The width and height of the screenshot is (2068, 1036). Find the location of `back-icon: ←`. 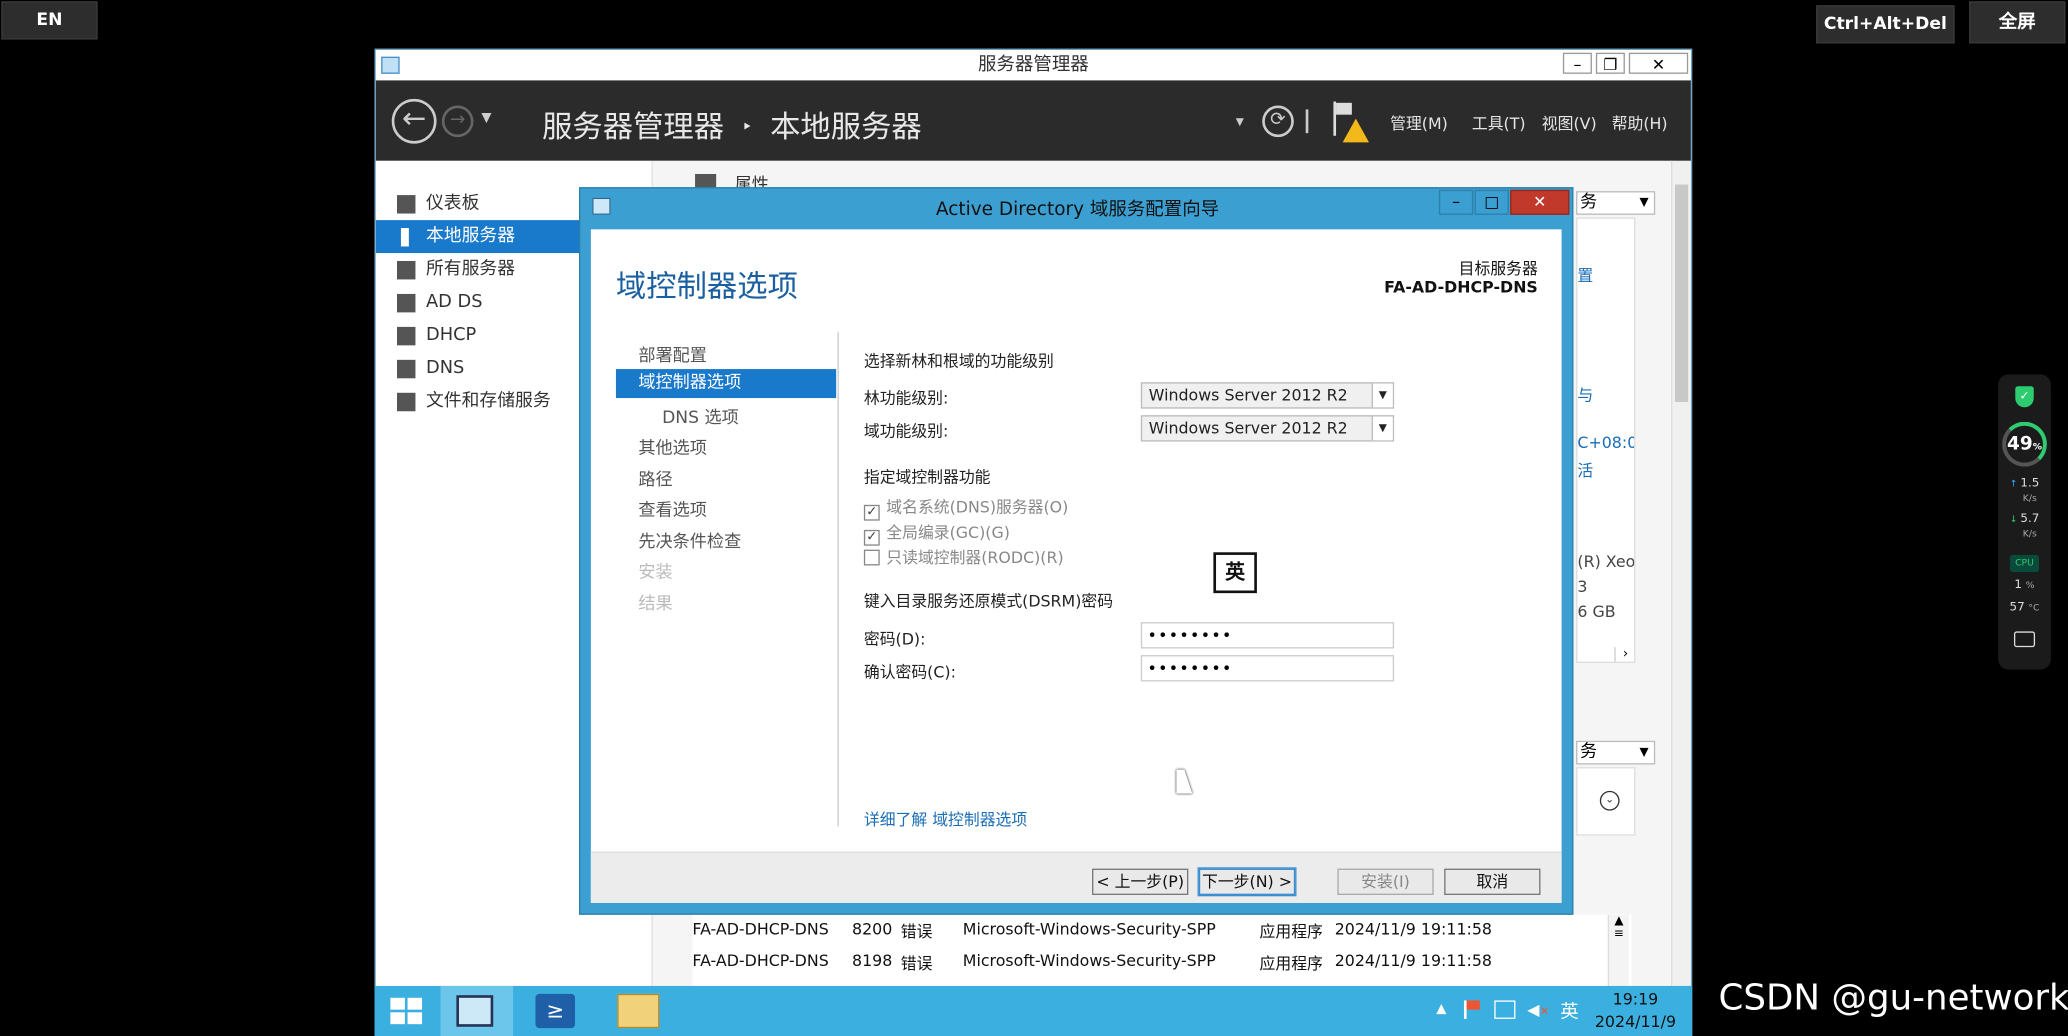

back-icon: ← is located at coordinates (414, 121).